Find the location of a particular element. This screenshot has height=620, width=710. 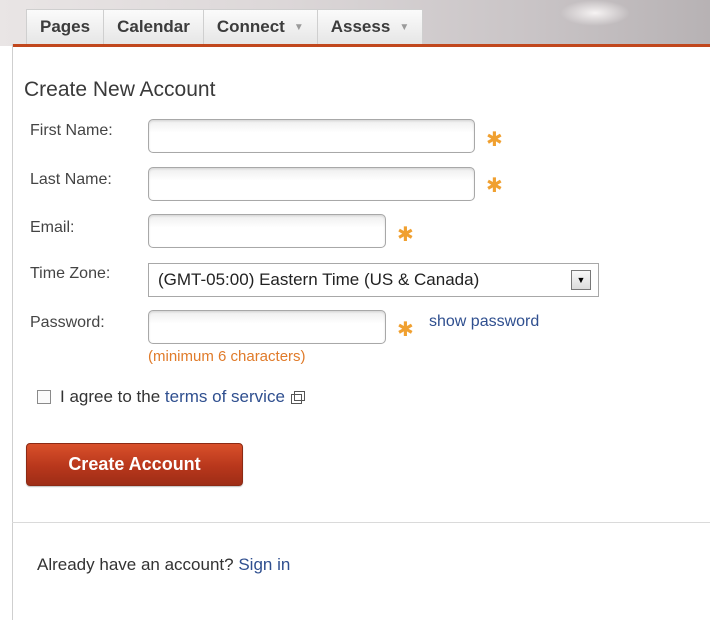

tab-assess: Assess ▼ is located at coordinates (370, 27).